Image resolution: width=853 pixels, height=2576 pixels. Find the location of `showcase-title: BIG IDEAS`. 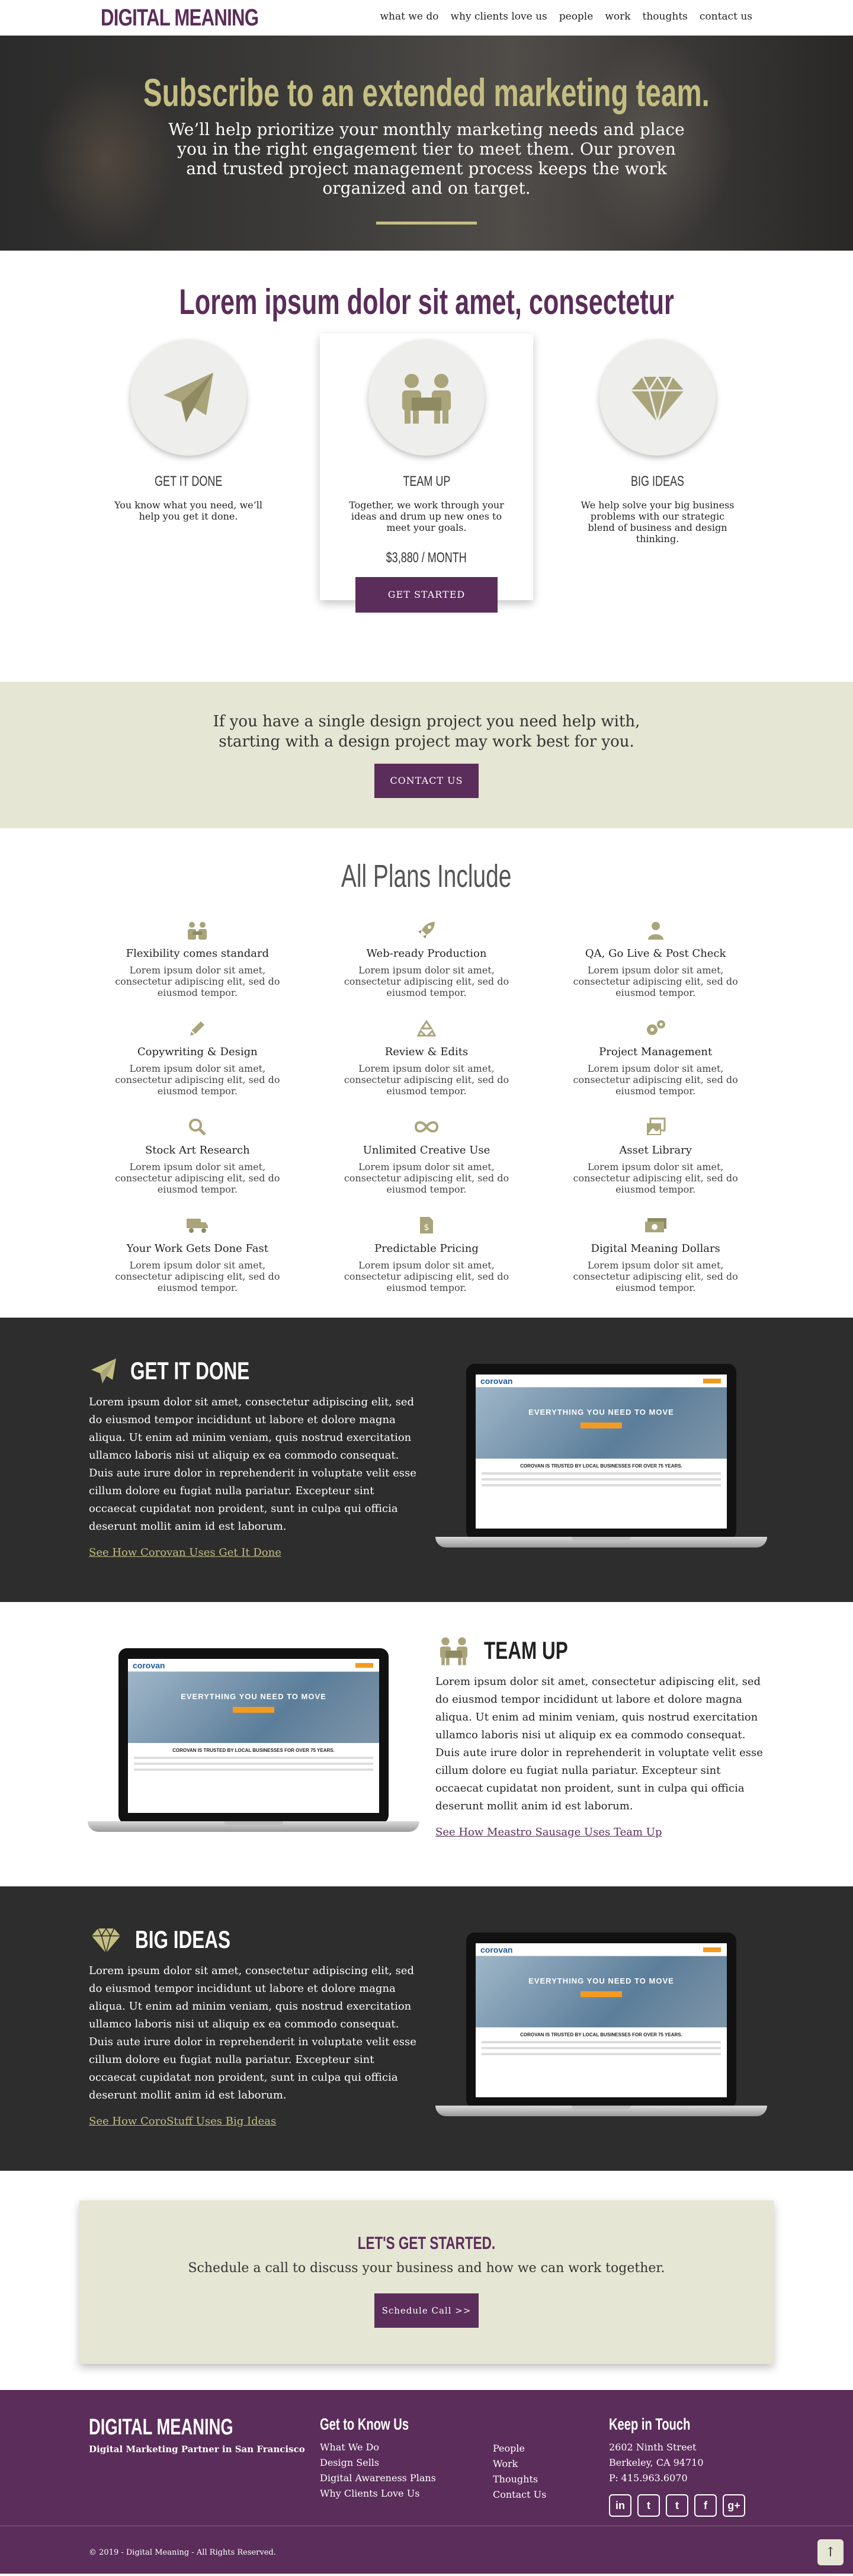

showcase-title: BIG IDEAS is located at coordinates (183, 1939).